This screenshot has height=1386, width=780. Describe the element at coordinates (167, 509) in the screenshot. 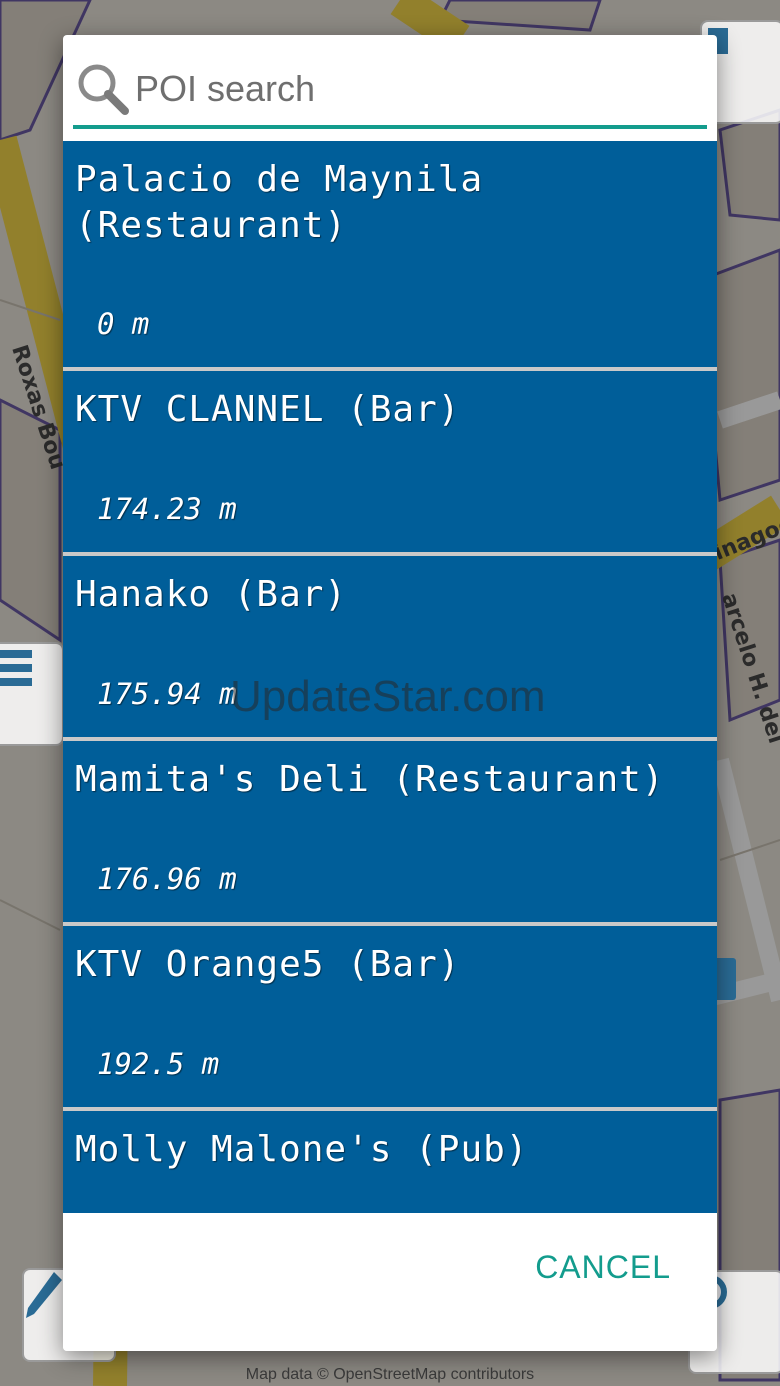

I see `result-distance: 174.23 m` at that location.